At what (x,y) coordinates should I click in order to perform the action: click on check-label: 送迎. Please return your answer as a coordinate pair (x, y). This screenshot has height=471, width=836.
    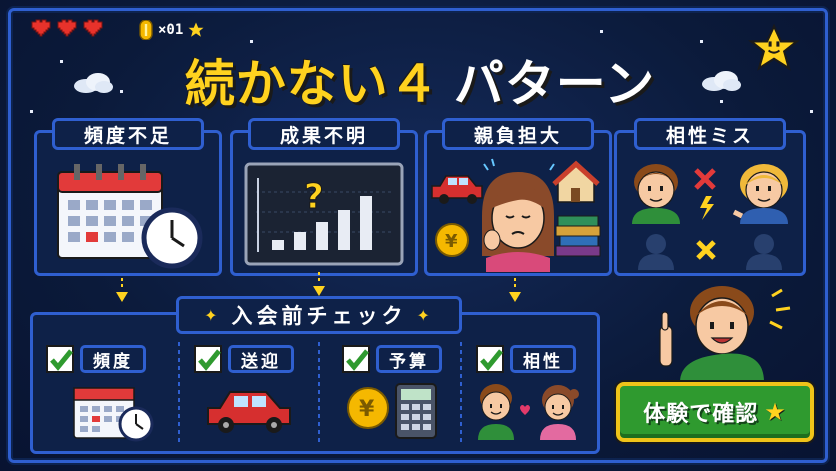
    Looking at the image, I should click on (261, 359).